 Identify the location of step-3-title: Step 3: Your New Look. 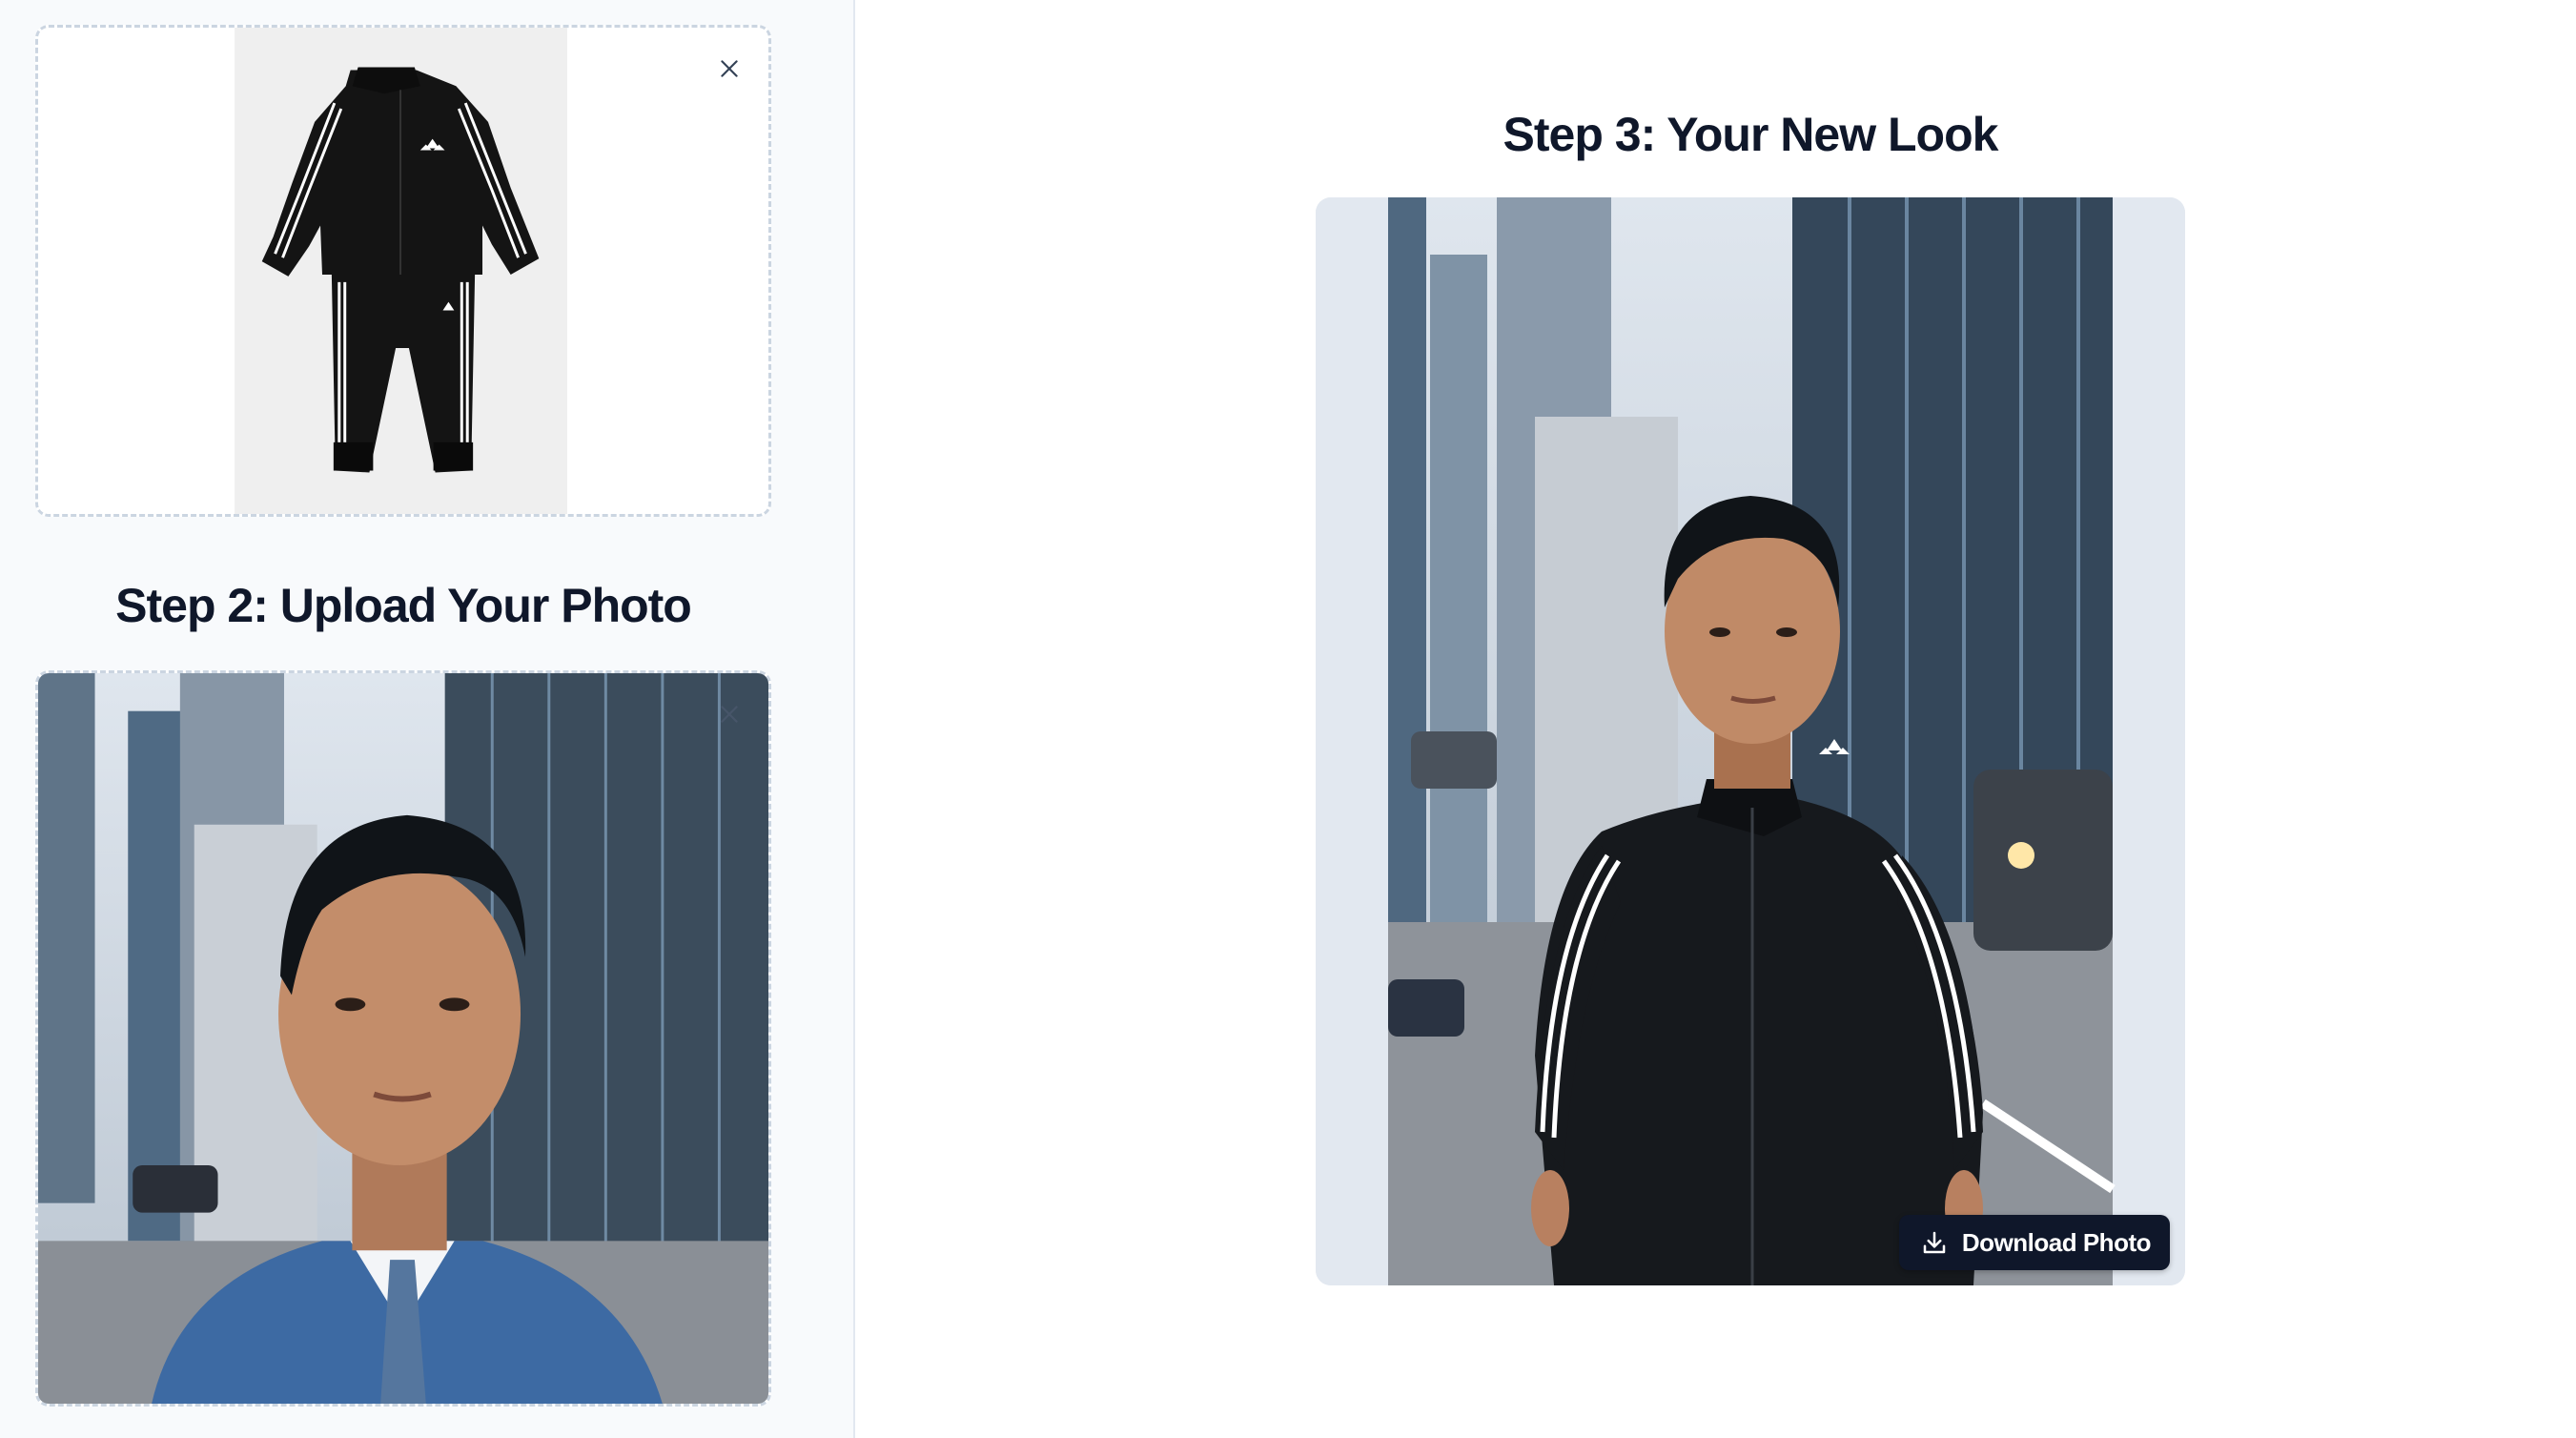
(1751, 134).